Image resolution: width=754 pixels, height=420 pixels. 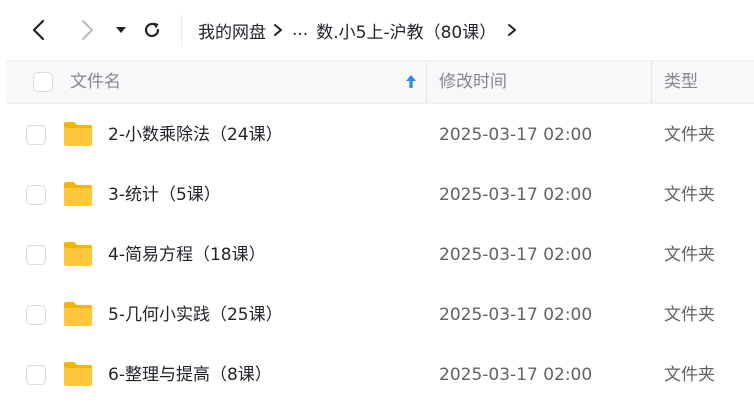 What do you see at coordinates (473, 82) in the screenshot?
I see `column-header-modified: 修改时间` at bounding box center [473, 82].